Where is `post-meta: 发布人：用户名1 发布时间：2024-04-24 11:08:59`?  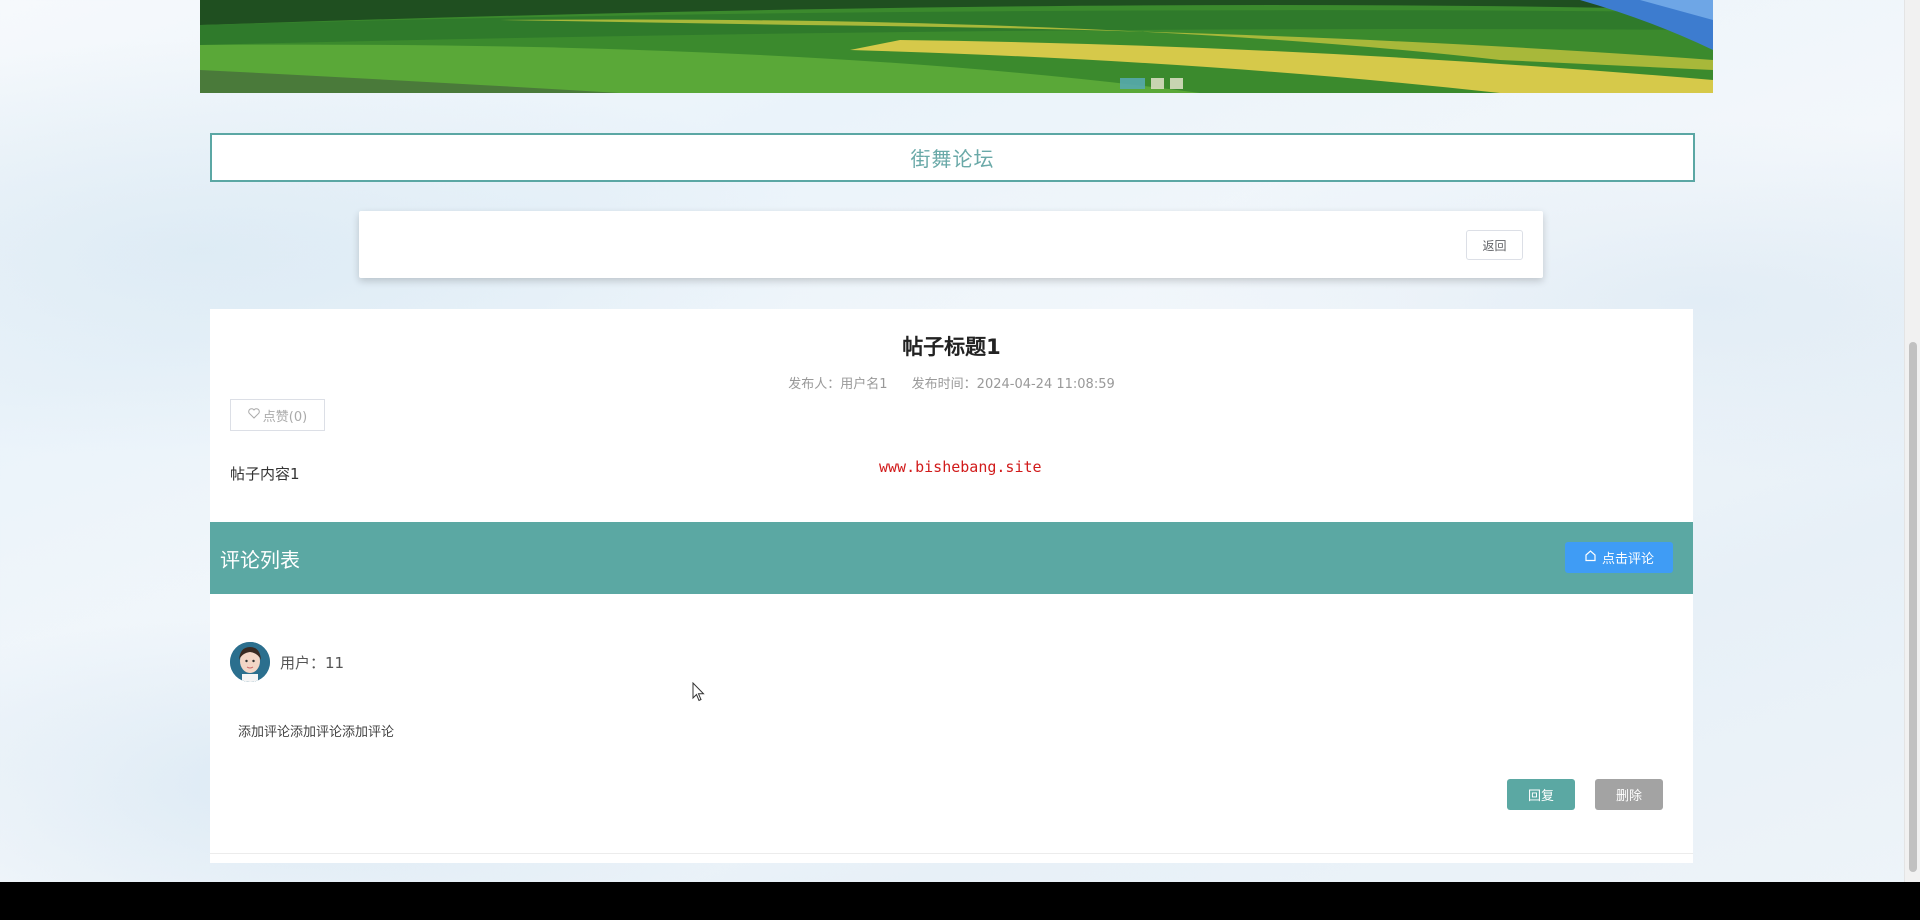
post-meta: 发布人：用户名1 发布时间：2024-04-24 11:08:59 is located at coordinates (951, 382).